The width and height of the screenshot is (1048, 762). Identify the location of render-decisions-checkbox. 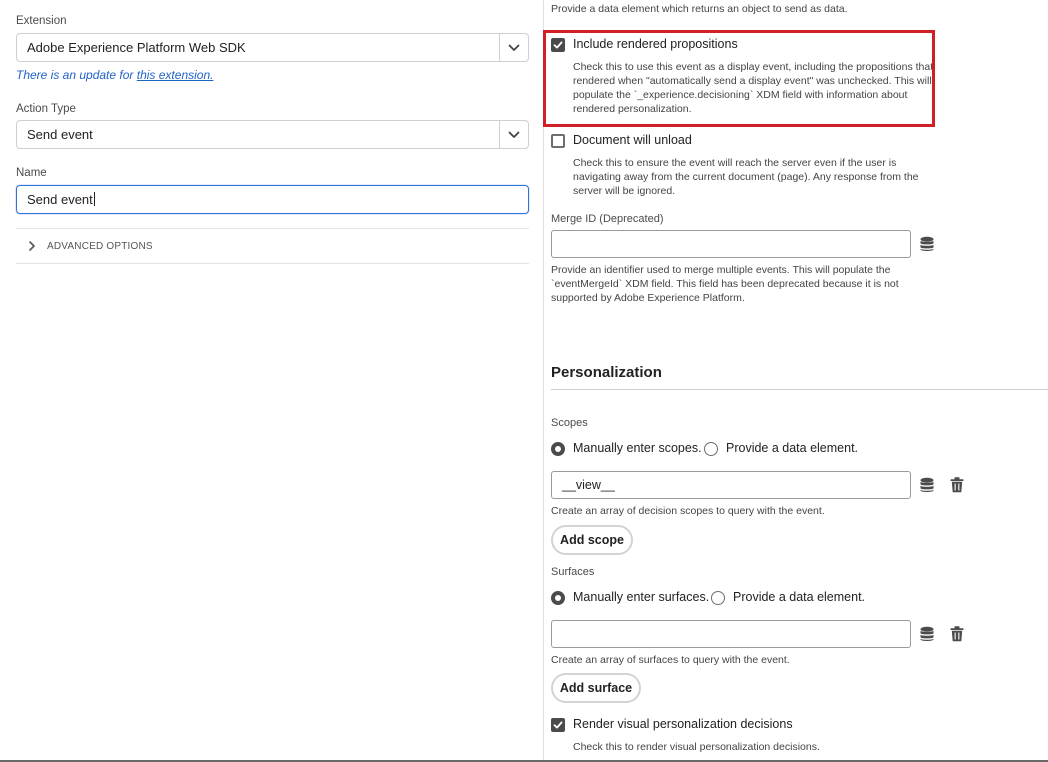
(558, 725).